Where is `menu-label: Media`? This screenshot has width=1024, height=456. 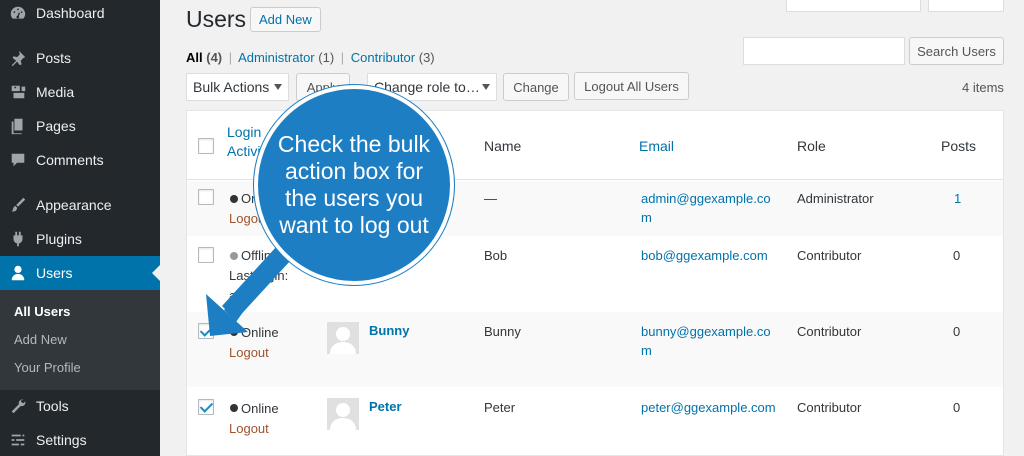
menu-label: Media is located at coordinates (55, 92).